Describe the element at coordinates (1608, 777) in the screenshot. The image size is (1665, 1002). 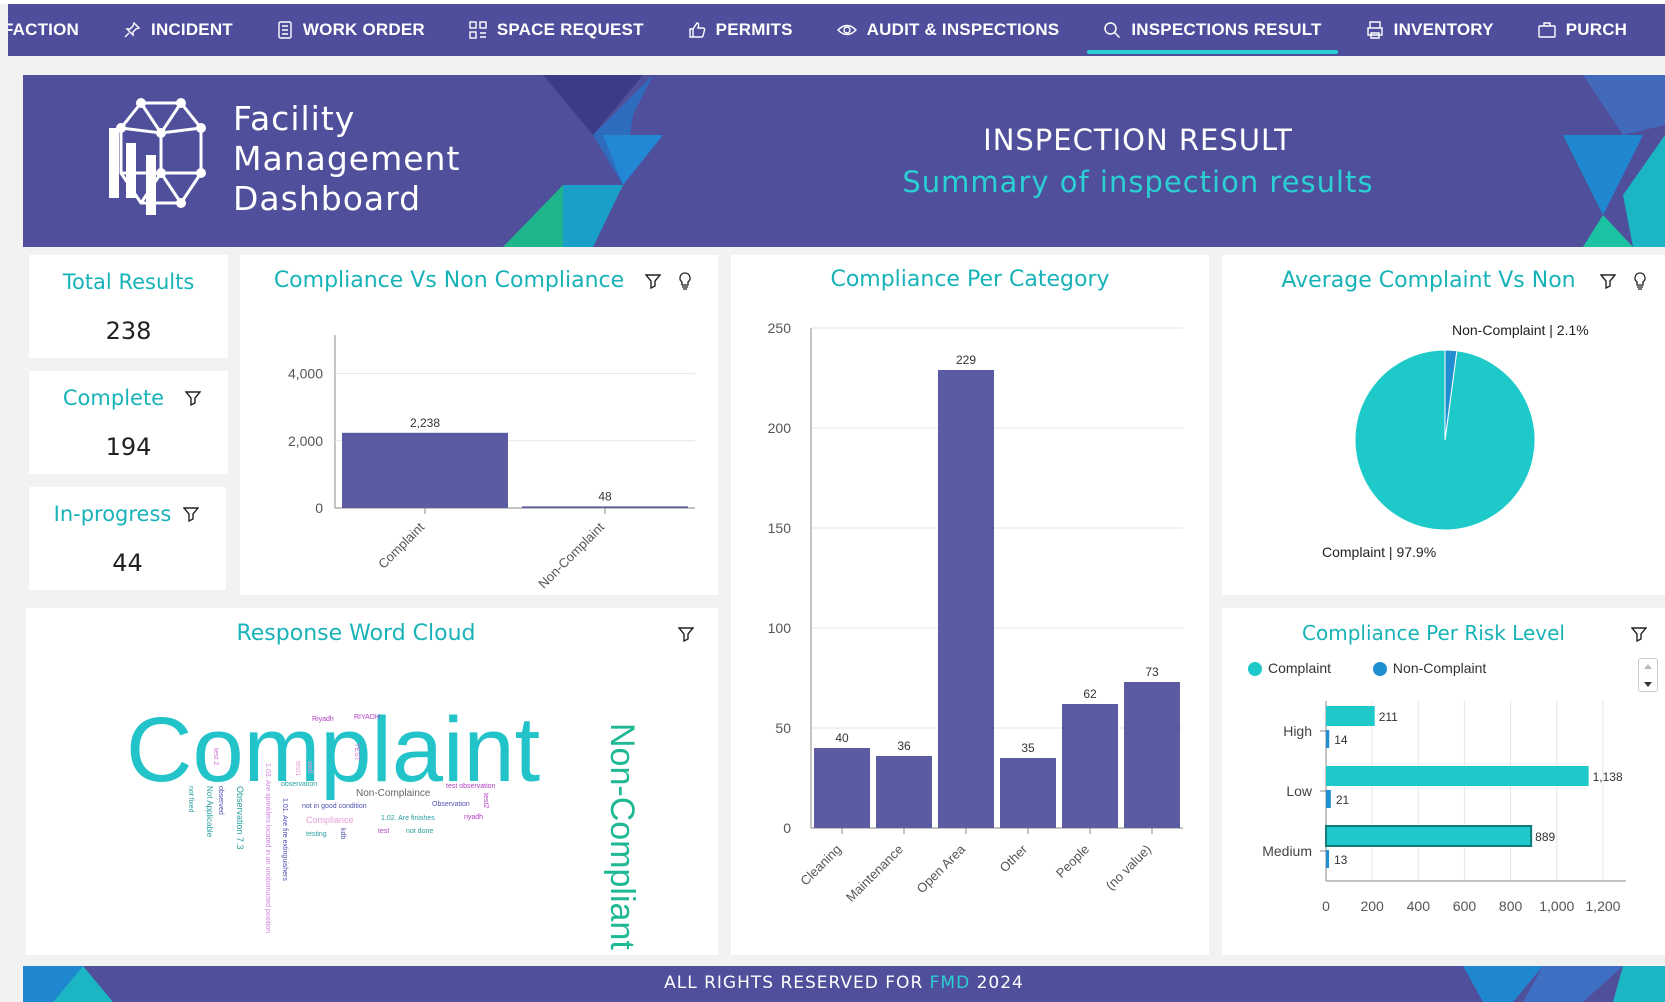
I see `data-label: 1,138` at that location.